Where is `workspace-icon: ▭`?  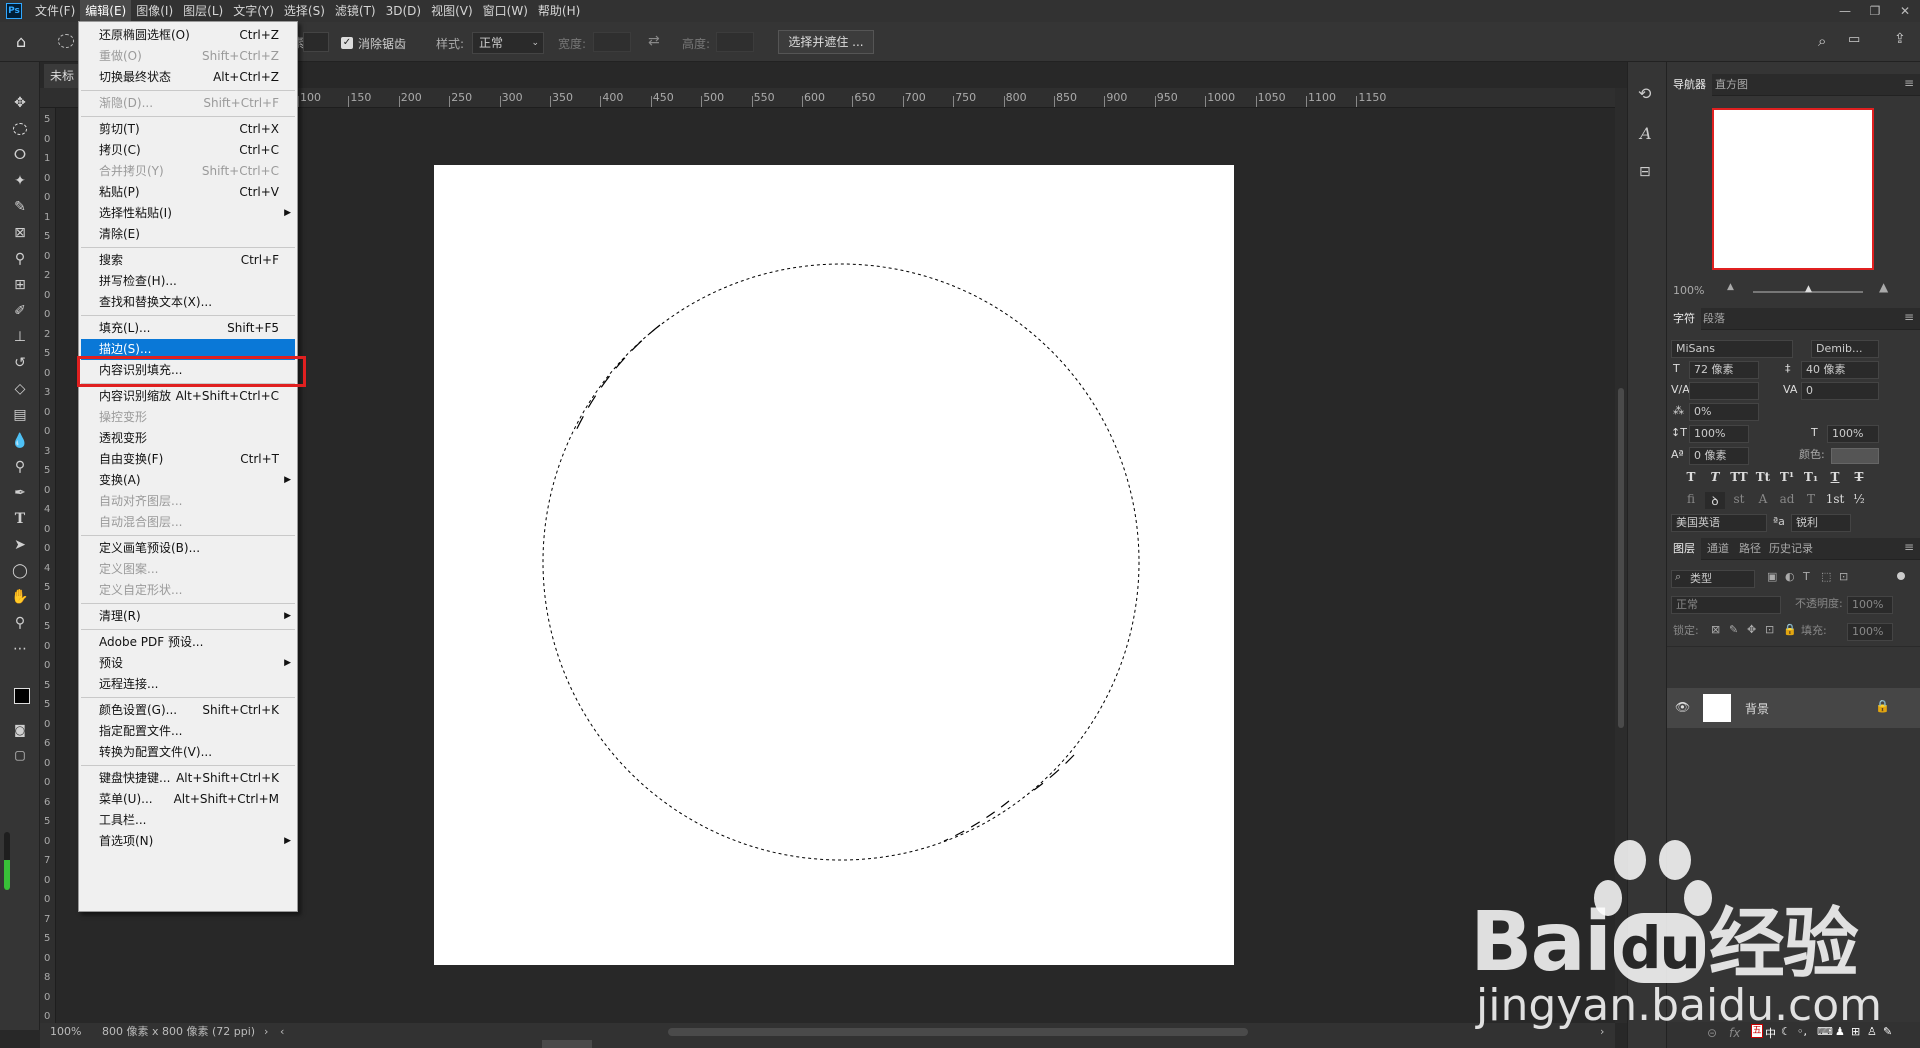 workspace-icon: ▭ is located at coordinates (1854, 39).